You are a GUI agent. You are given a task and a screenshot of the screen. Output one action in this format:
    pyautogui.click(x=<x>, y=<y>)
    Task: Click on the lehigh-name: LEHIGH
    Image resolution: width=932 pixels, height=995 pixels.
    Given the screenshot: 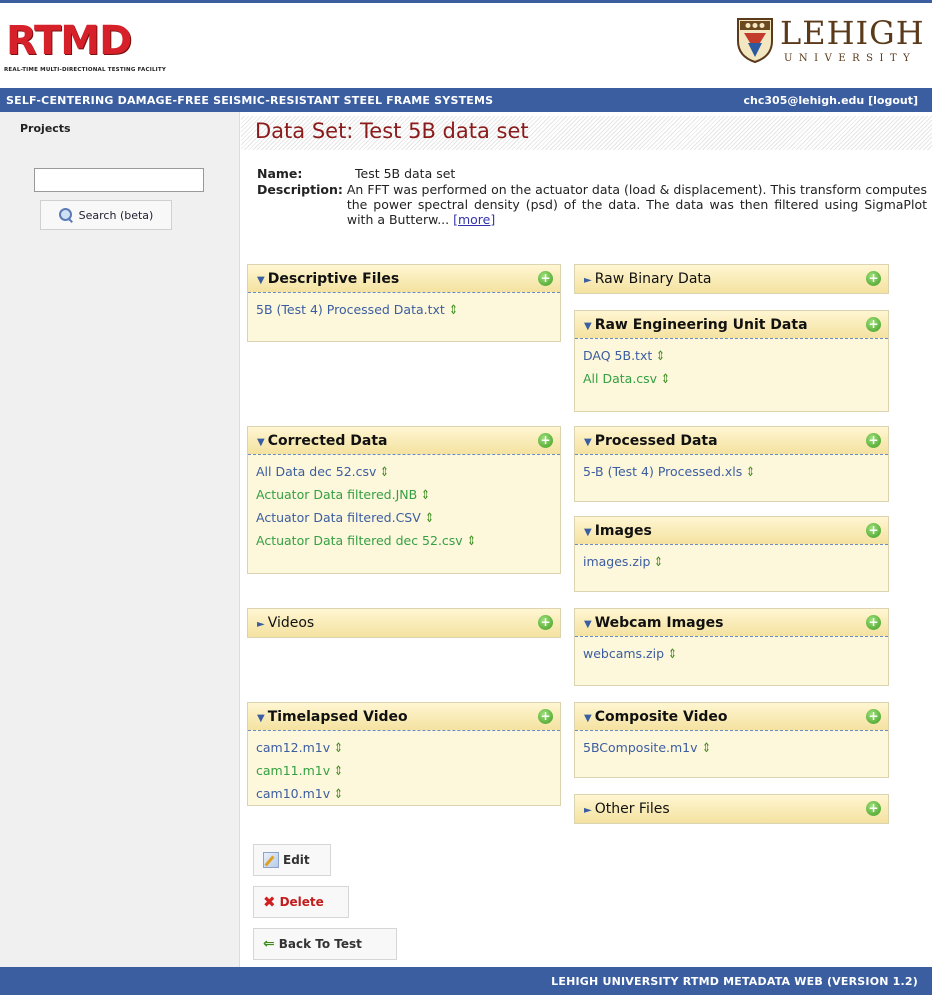 What is the action you would take?
    pyautogui.click(x=852, y=33)
    